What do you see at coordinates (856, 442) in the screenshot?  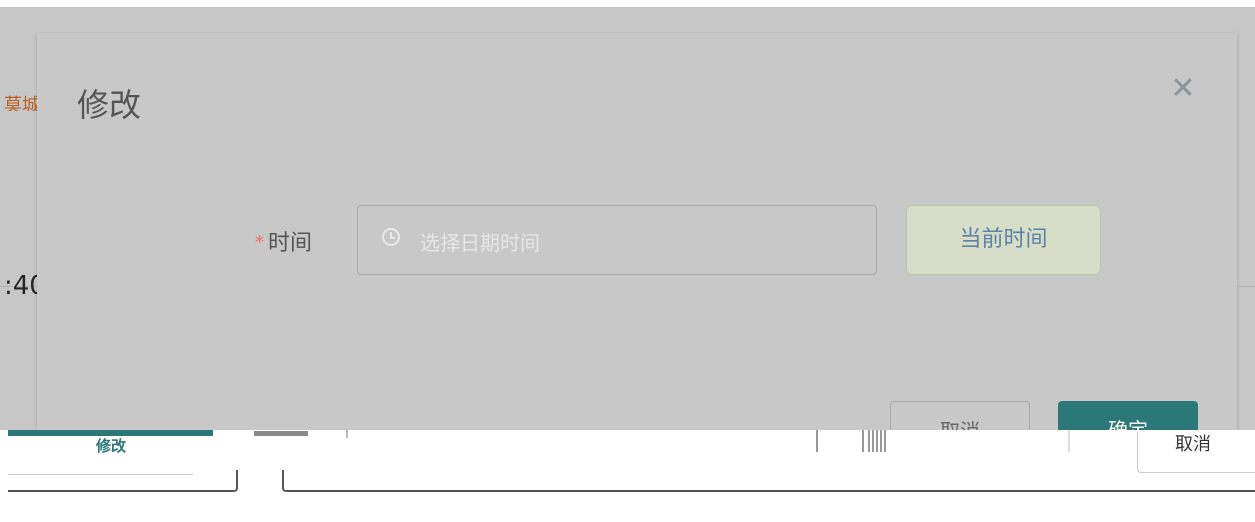 I see `barcode-icon` at bounding box center [856, 442].